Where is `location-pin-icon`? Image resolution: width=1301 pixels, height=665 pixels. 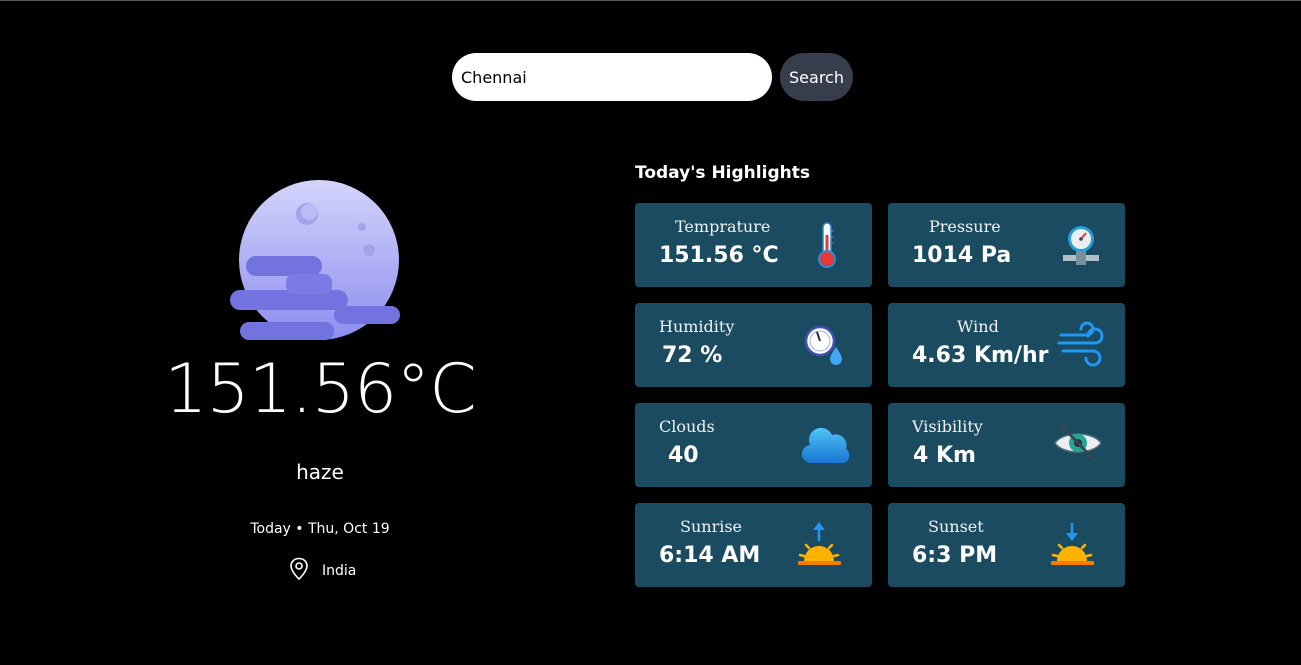
location-pin-icon is located at coordinates (299, 571).